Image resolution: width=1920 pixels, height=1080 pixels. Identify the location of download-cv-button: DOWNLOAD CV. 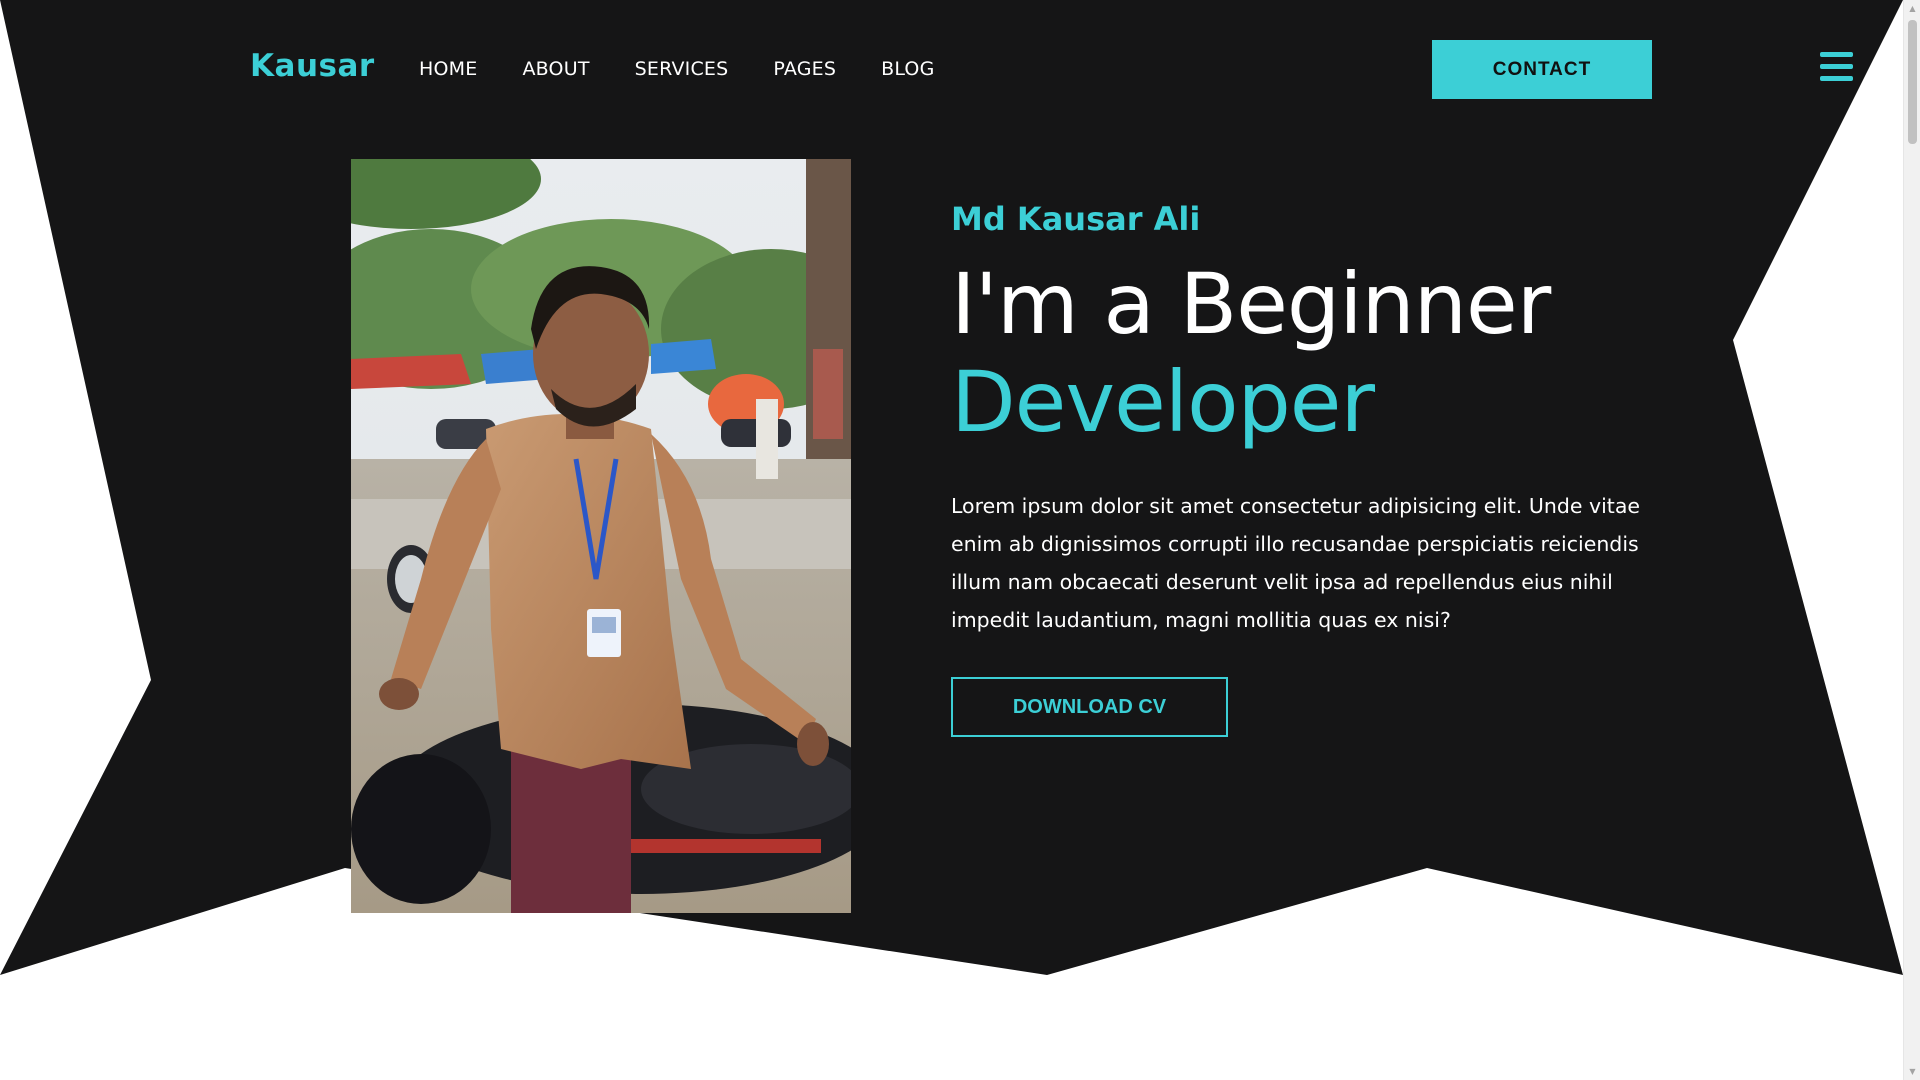
(1089, 707).